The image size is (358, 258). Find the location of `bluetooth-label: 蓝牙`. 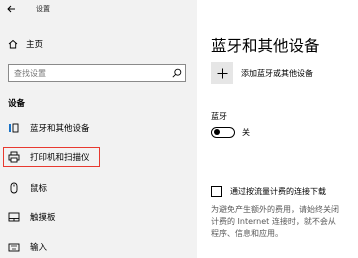

bluetooth-label: 蓝牙 is located at coordinates (219, 116).